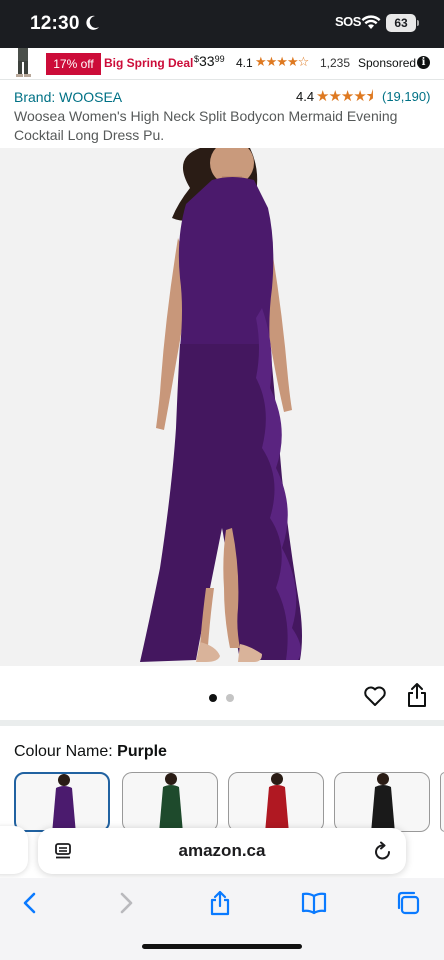  I want to click on colour-swatch-more, so click(442, 802).